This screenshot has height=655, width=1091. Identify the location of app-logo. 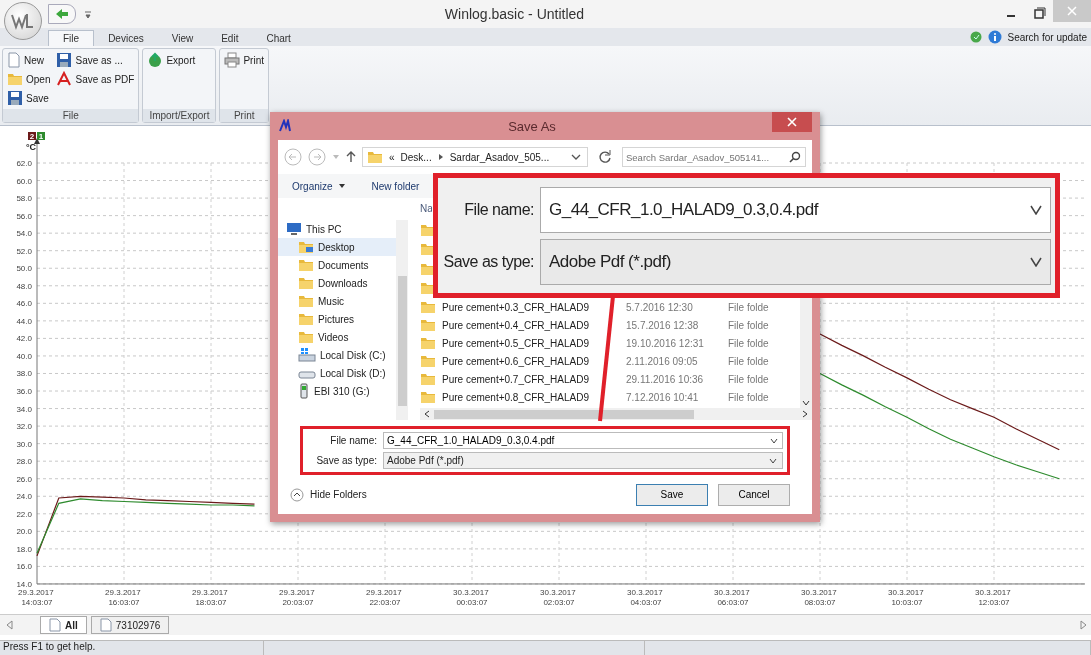
(23, 21).